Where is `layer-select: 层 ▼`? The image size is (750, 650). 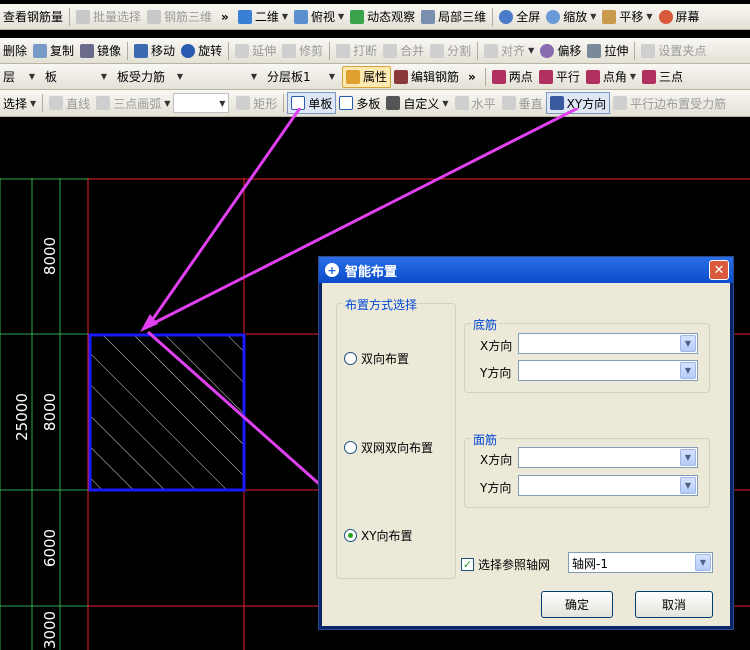 layer-select: 层 ▼ is located at coordinates (19, 77).